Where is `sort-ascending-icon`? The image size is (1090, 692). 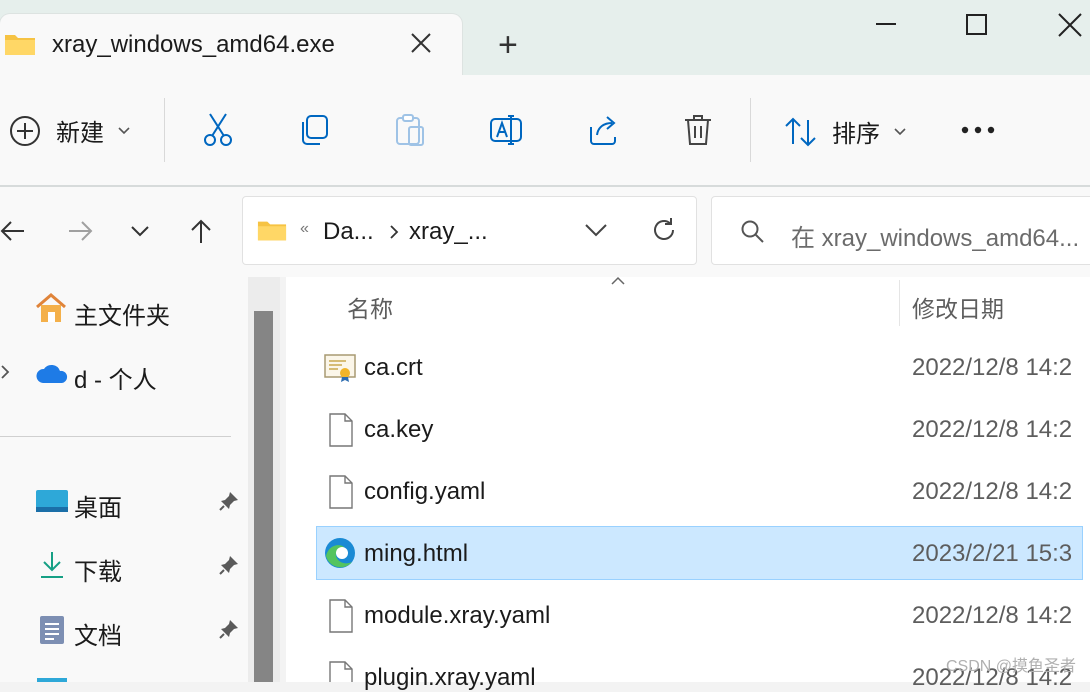
sort-ascending-icon is located at coordinates (618, 281).